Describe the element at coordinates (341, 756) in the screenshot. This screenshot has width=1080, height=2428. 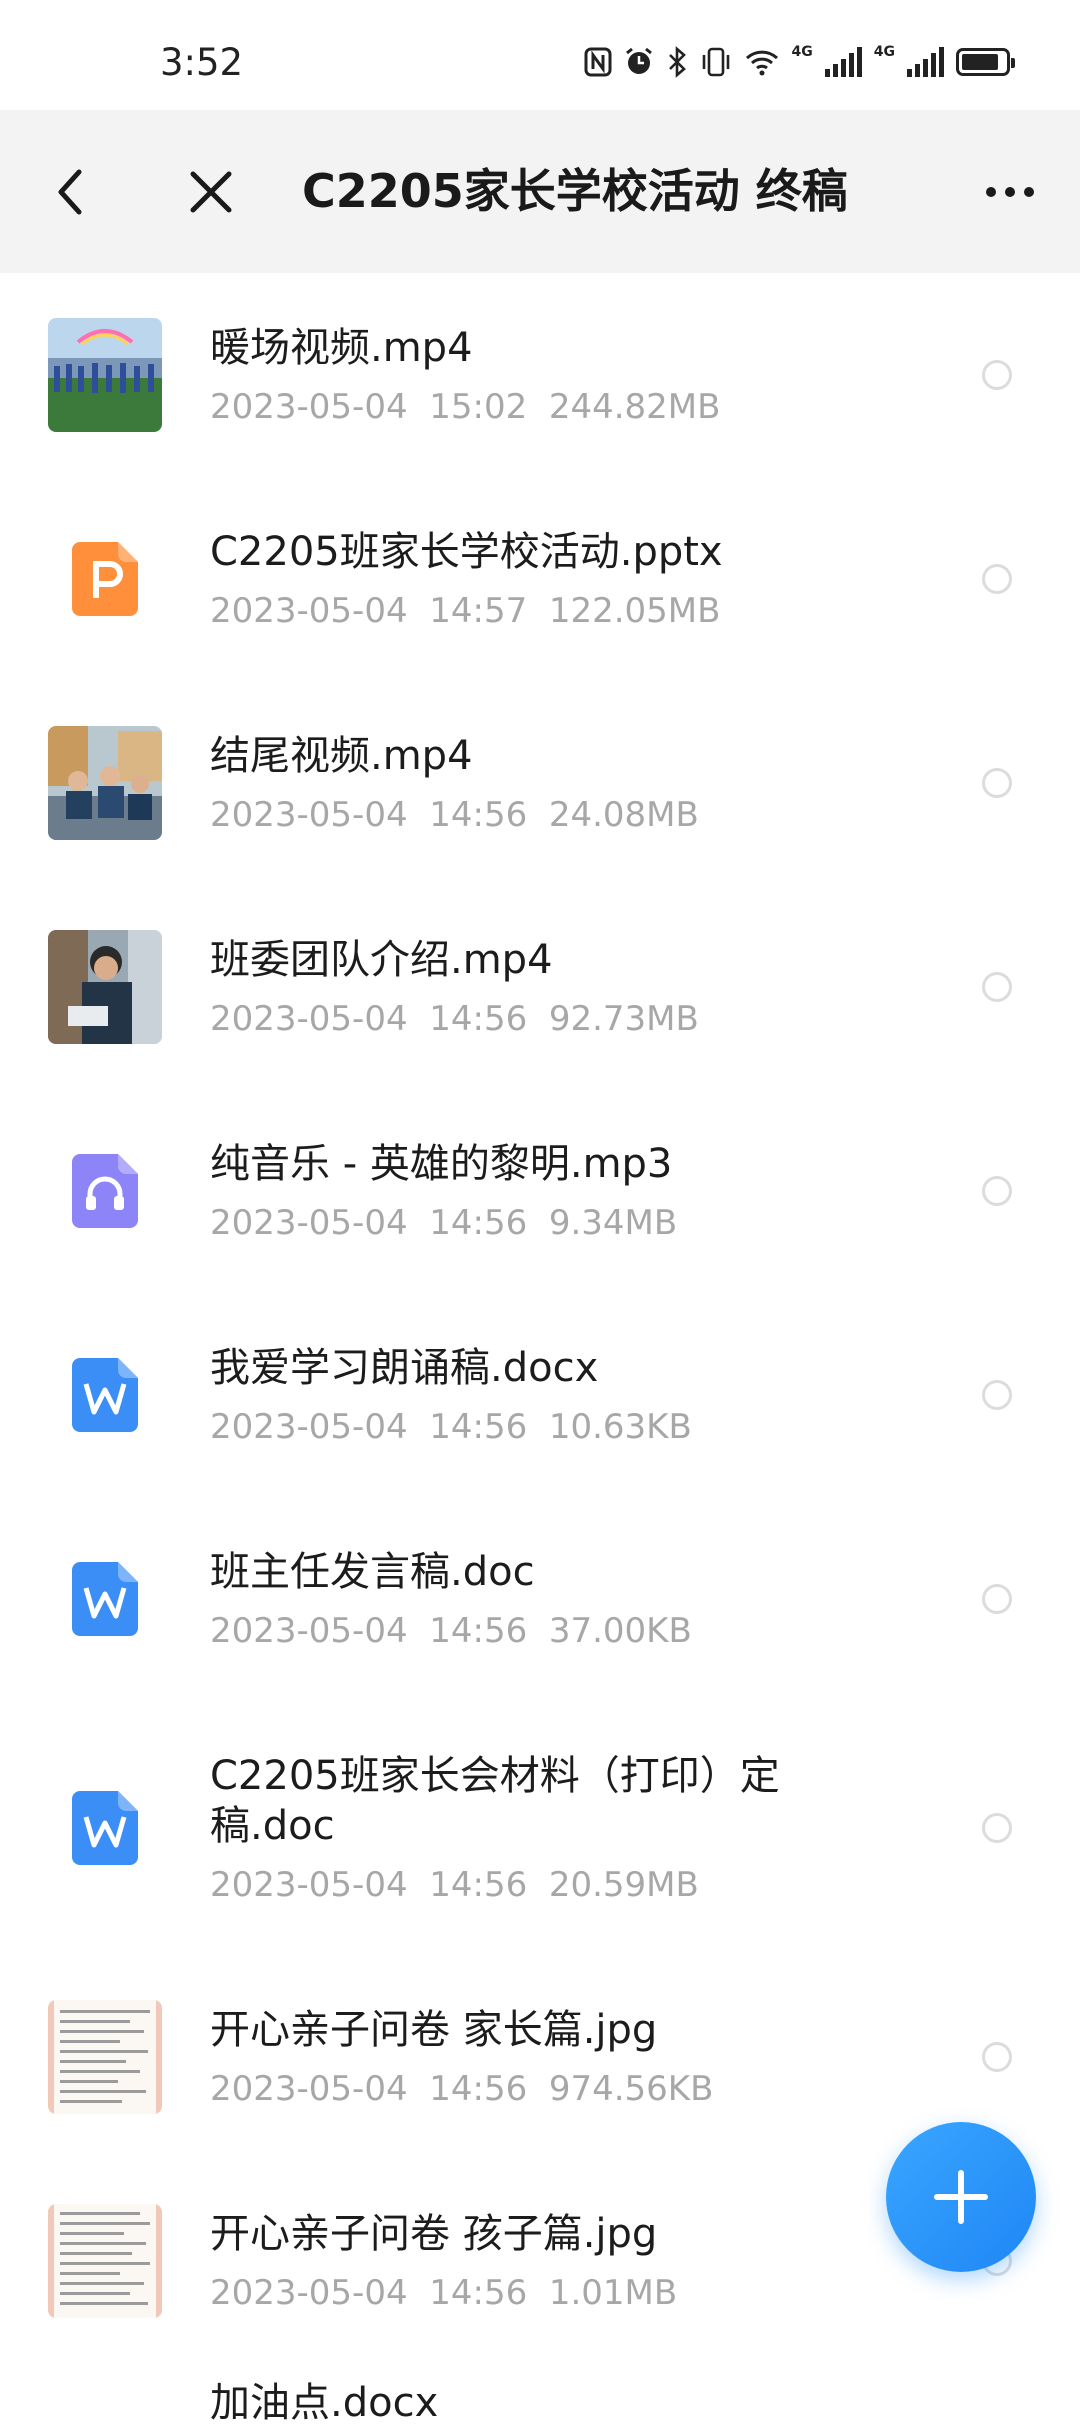
I see `file-name: 结尾视频.mp4` at that location.